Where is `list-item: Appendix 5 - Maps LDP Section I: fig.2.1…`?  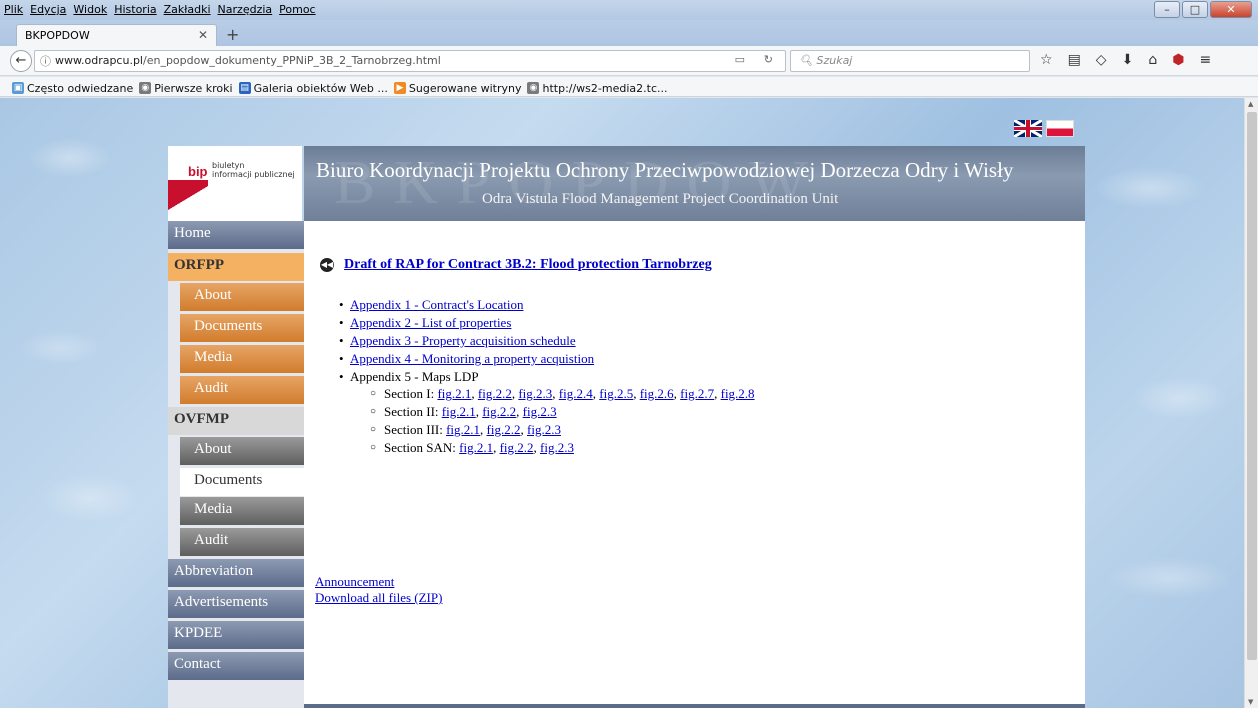 list-item: Appendix 5 - Maps LDP Section I: fig.2.1… is located at coordinates (546, 412).